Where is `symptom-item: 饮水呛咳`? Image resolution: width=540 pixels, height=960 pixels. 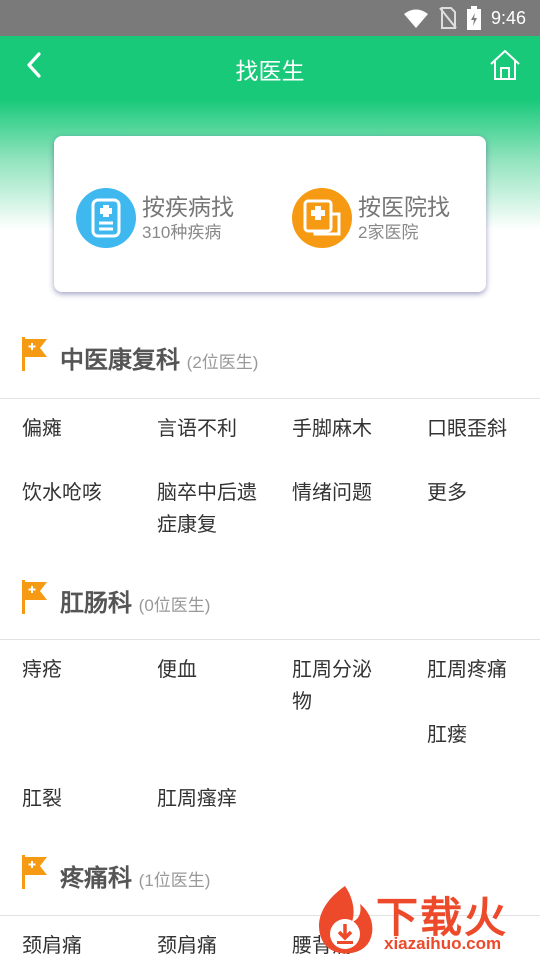 symptom-item: 饮水呛咳 is located at coordinates (82, 493).